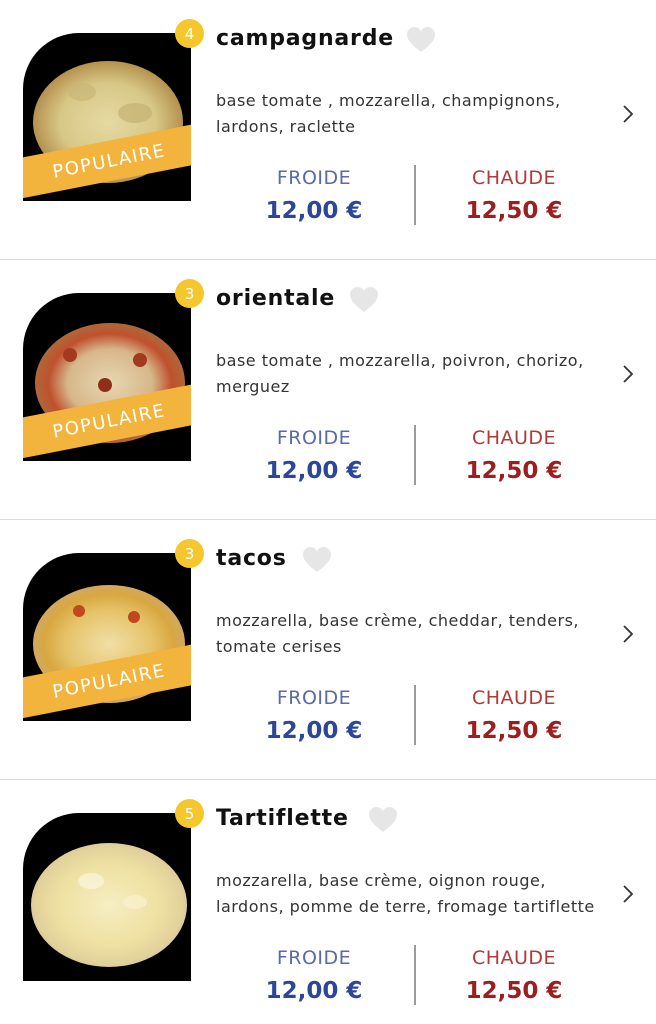 This screenshot has height=1024, width=656. Describe the element at coordinates (189, 813) in the screenshot. I see `rating-badge: 5` at that location.